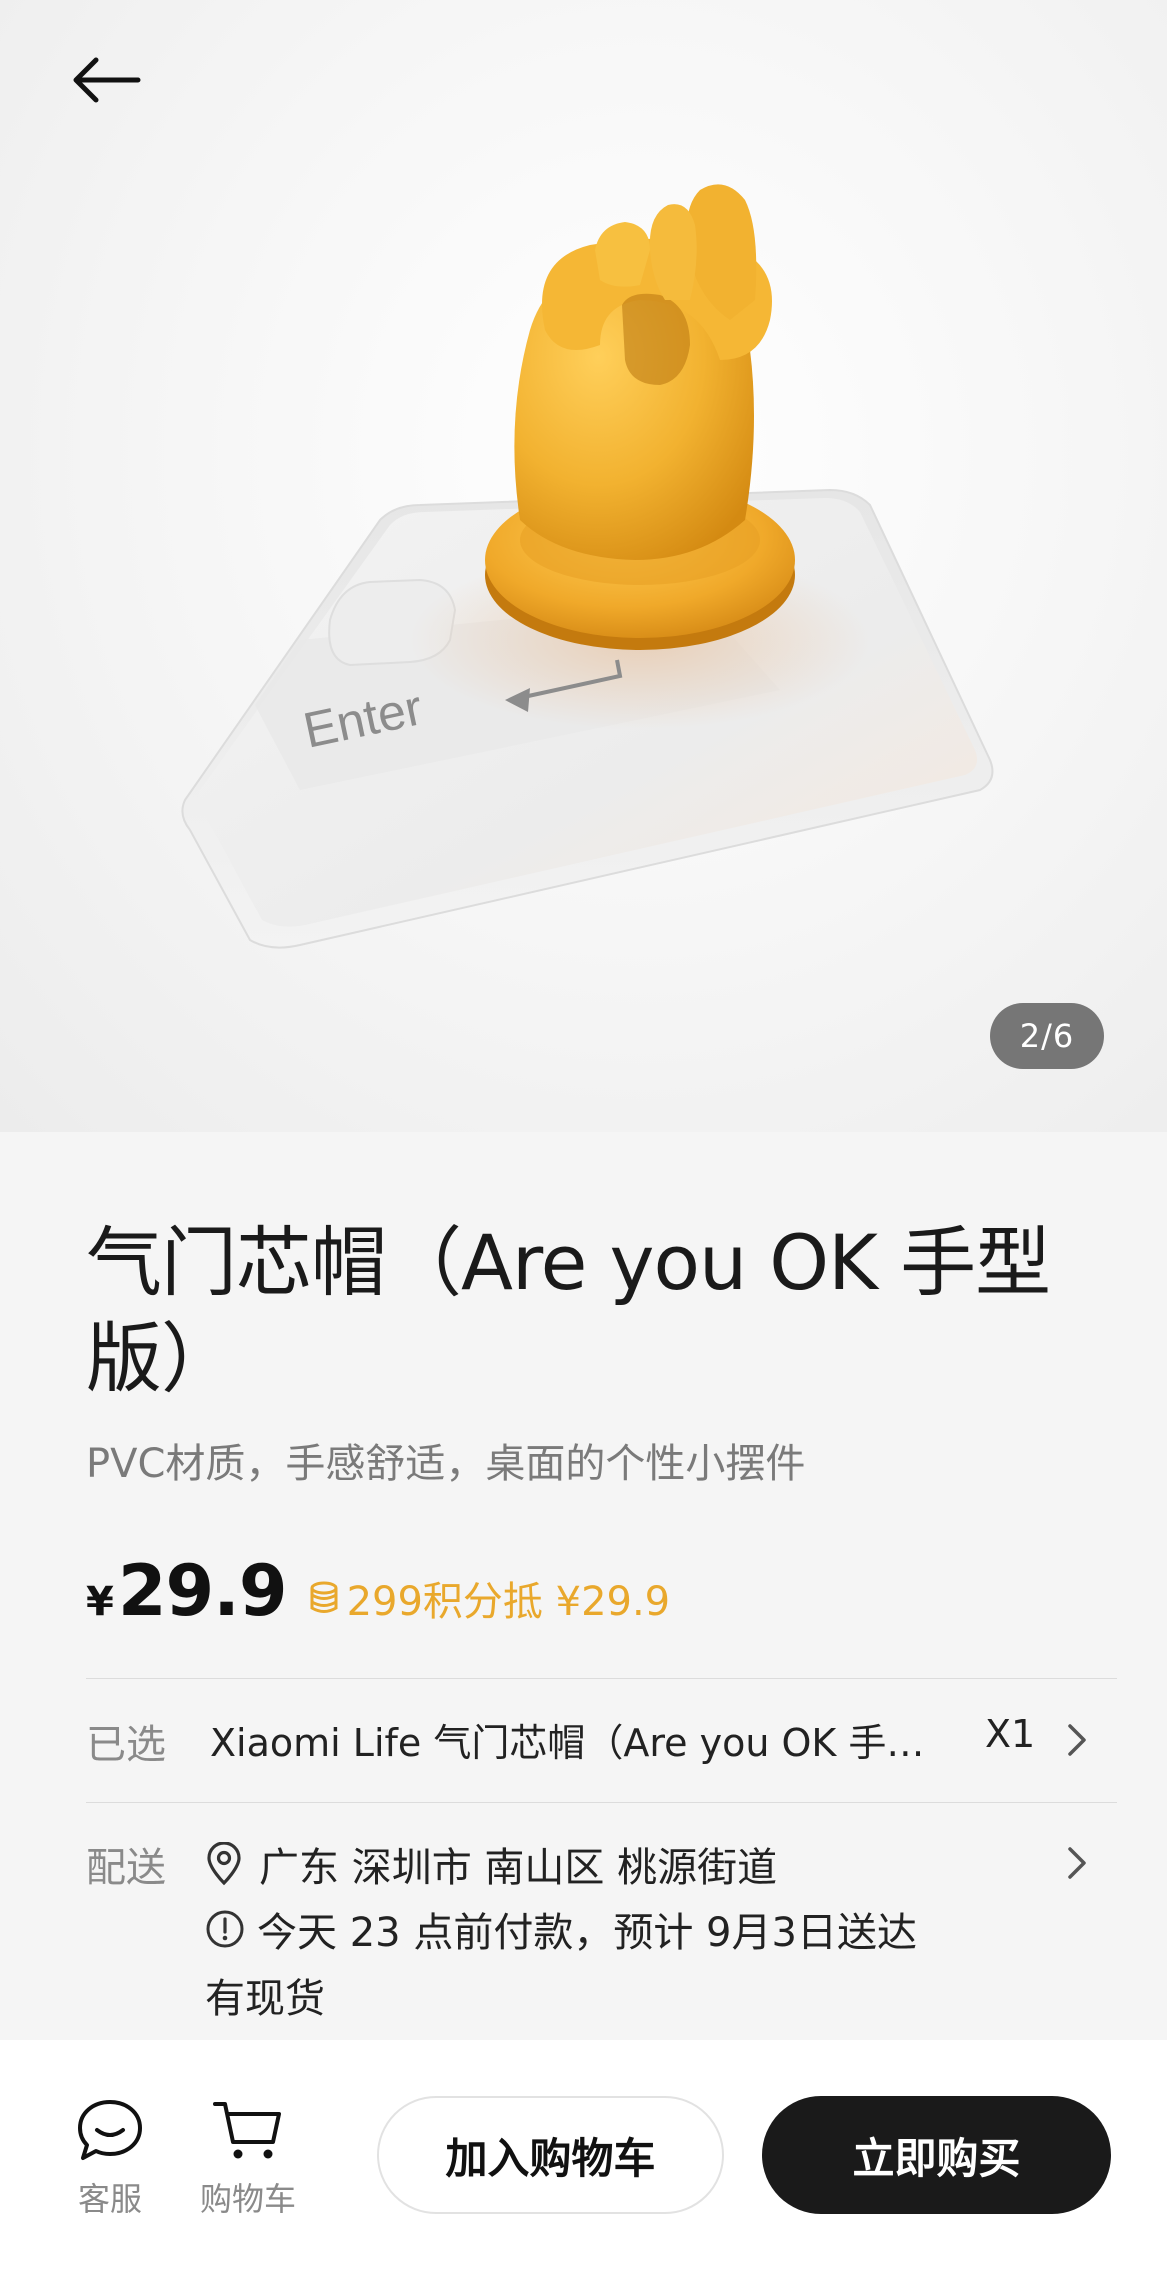 The height and width of the screenshot is (2270, 1167). I want to click on product-price: 29.9, so click(202, 1591).